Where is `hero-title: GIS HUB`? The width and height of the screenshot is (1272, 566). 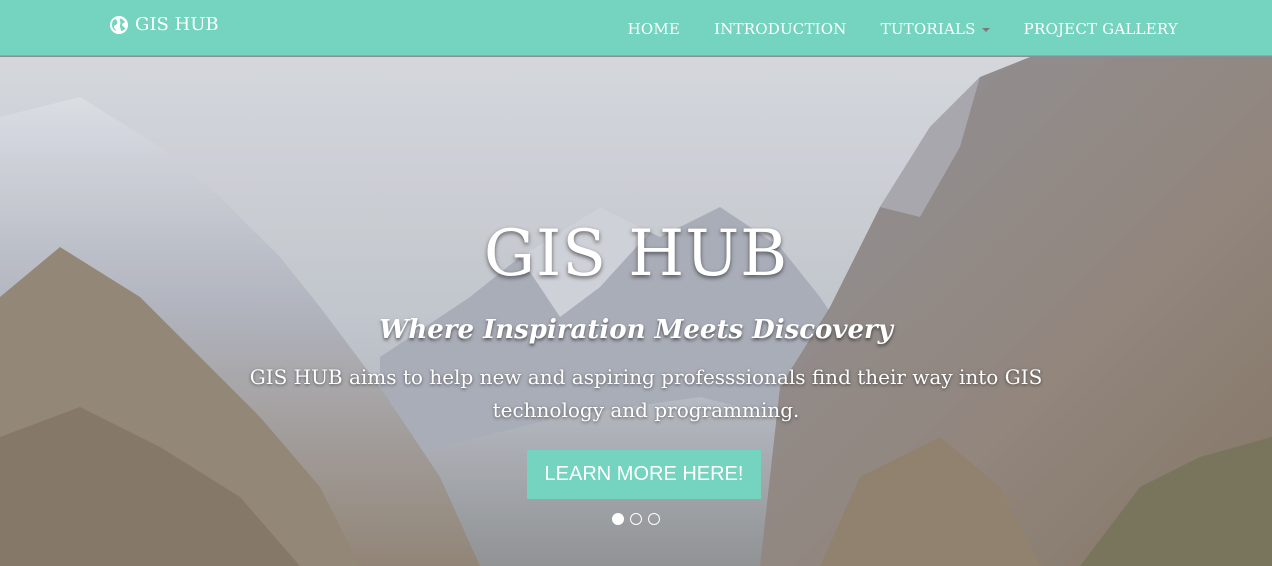
hero-title: GIS HUB is located at coordinates (636, 254).